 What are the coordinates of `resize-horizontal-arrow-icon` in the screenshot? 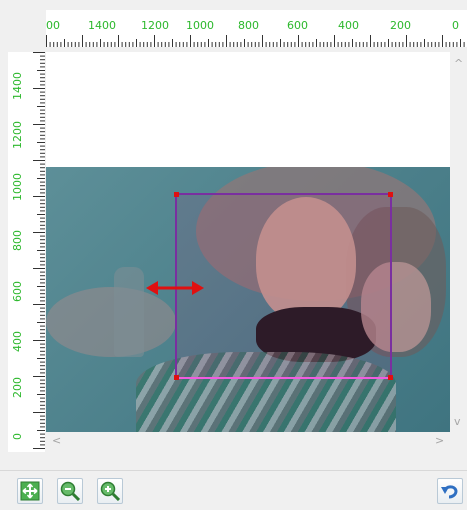 It's located at (175, 288).